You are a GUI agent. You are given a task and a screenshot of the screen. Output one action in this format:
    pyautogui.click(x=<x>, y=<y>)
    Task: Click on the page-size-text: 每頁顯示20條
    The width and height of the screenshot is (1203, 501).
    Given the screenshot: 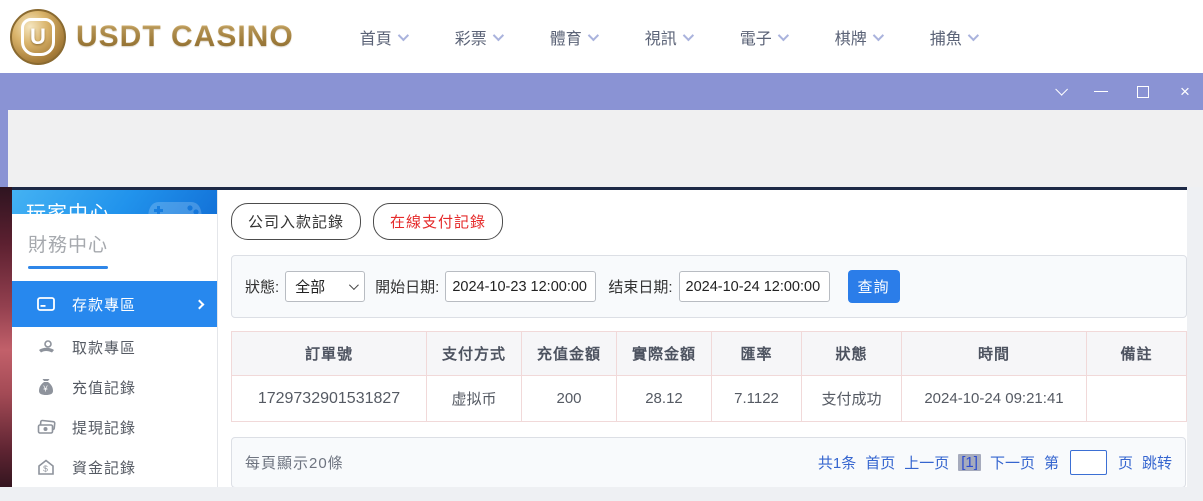 What is the action you would take?
    pyautogui.click(x=294, y=463)
    